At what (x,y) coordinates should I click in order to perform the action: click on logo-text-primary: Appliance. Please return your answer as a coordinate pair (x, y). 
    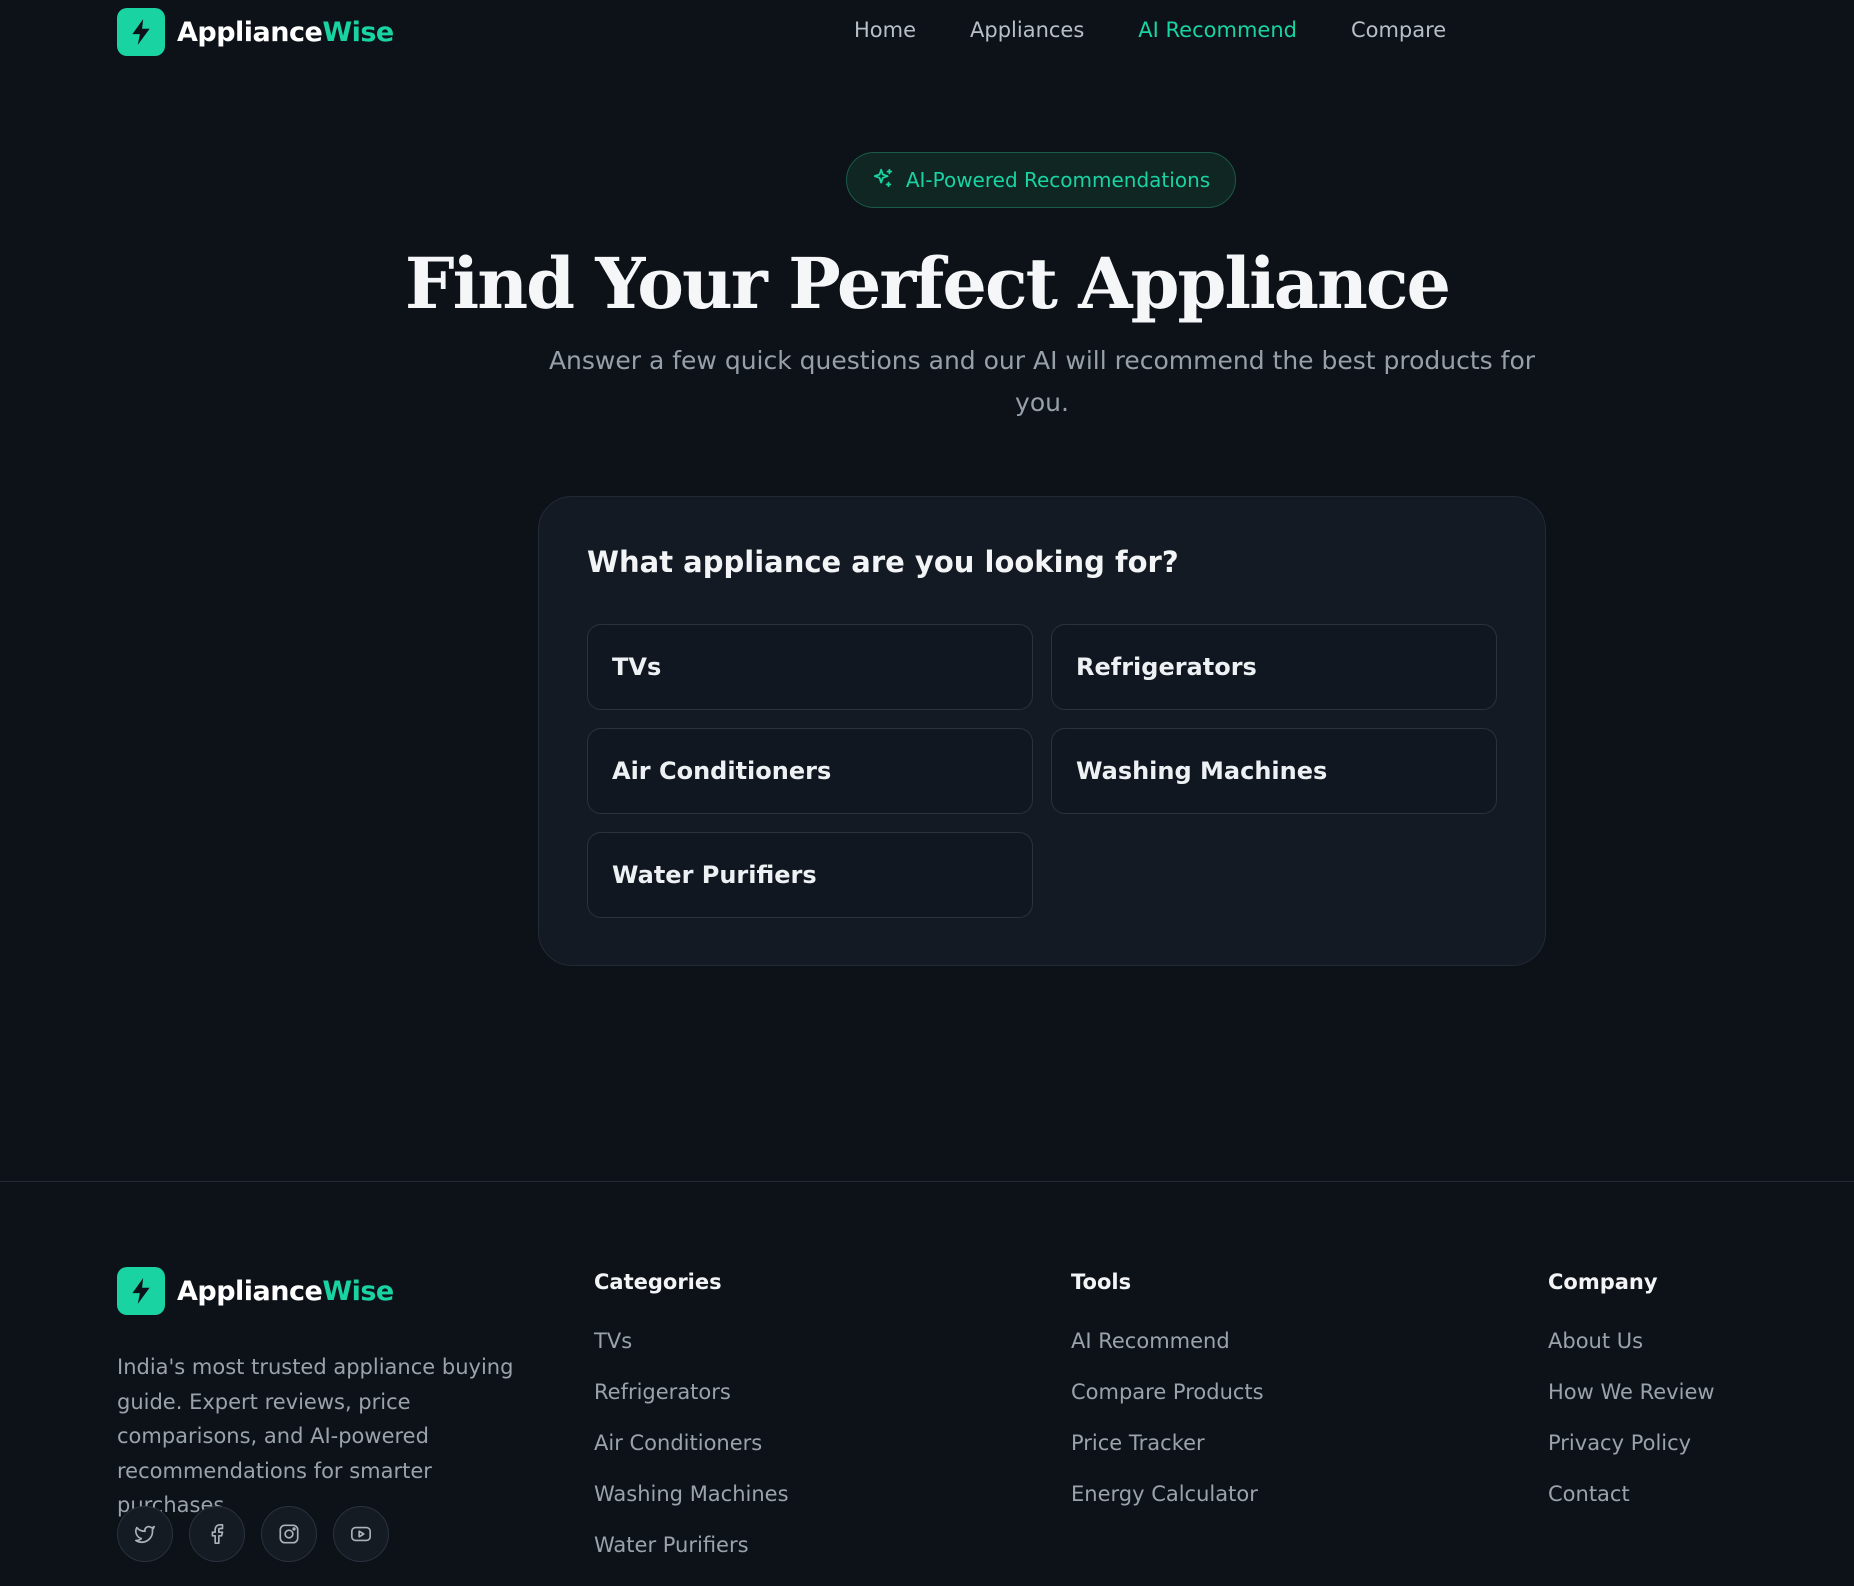
    Looking at the image, I should click on (250, 32).